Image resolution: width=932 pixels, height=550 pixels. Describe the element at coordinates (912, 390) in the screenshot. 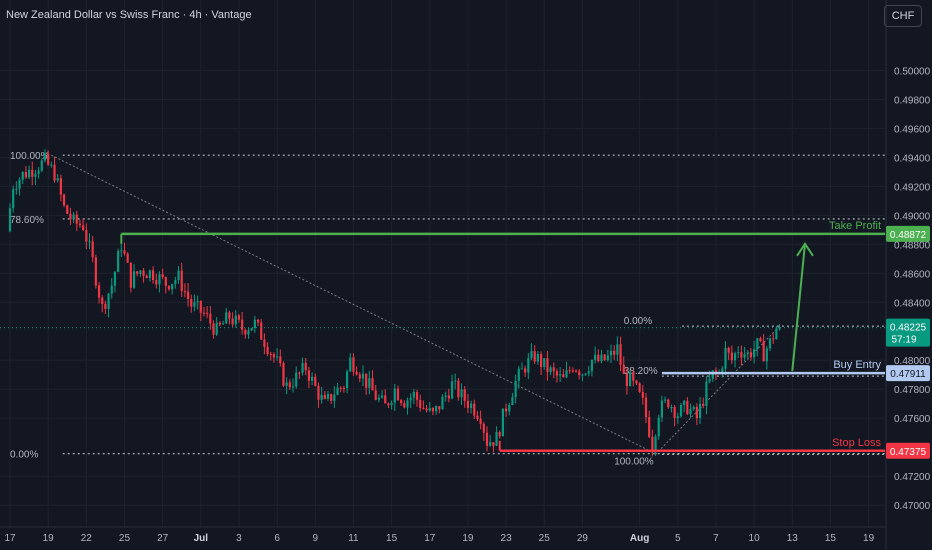

I see `y-tick-label: 0.47800` at that location.